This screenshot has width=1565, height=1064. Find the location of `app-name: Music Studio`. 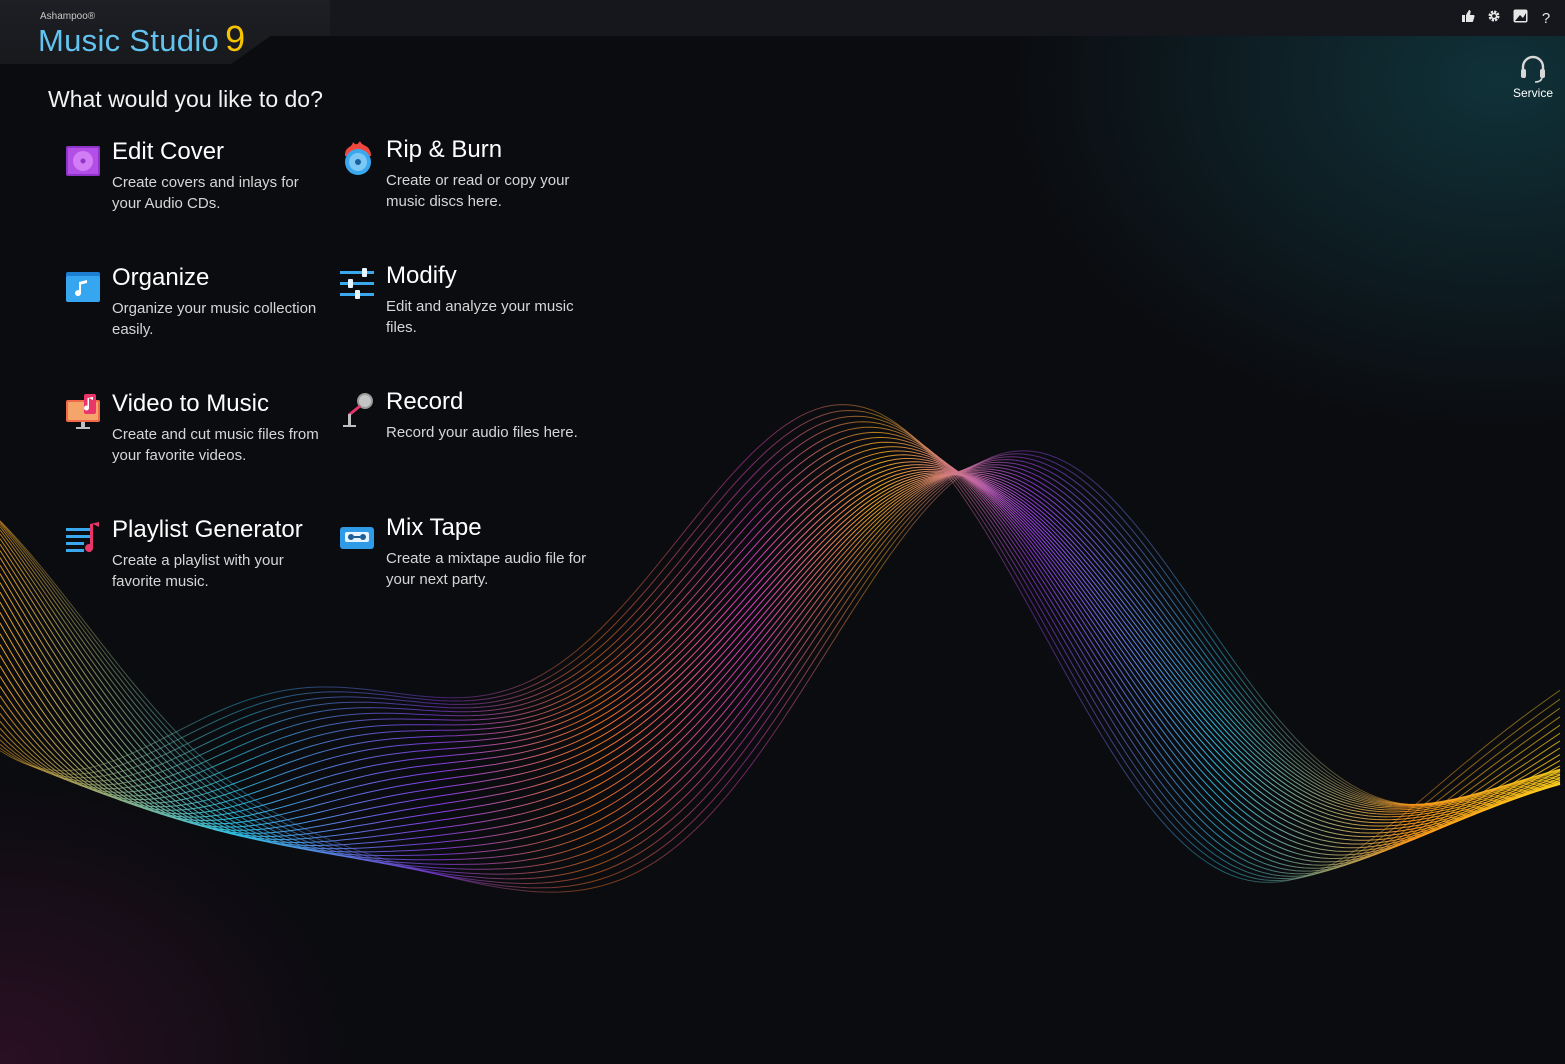

app-name: Music Studio is located at coordinates (129, 40).